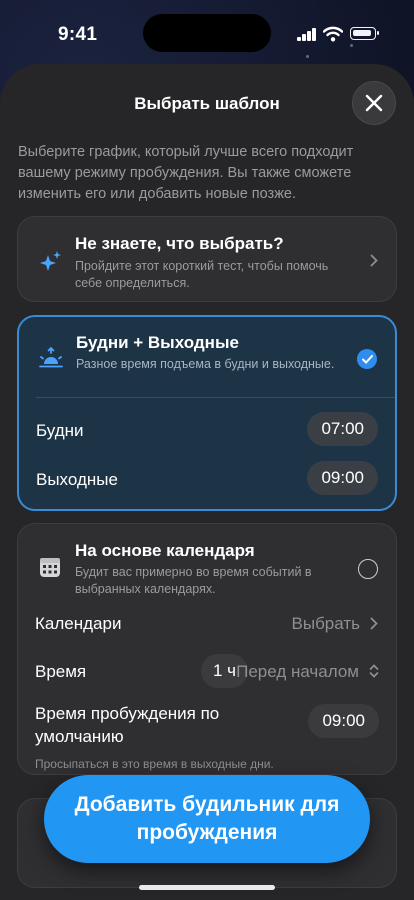 This screenshot has width=414, height=900. What do you see at coordinates (157, 342) in the screenshot?
I see `weekdays-template-title: Будни + Выходные` at bounding box center [157, 342].